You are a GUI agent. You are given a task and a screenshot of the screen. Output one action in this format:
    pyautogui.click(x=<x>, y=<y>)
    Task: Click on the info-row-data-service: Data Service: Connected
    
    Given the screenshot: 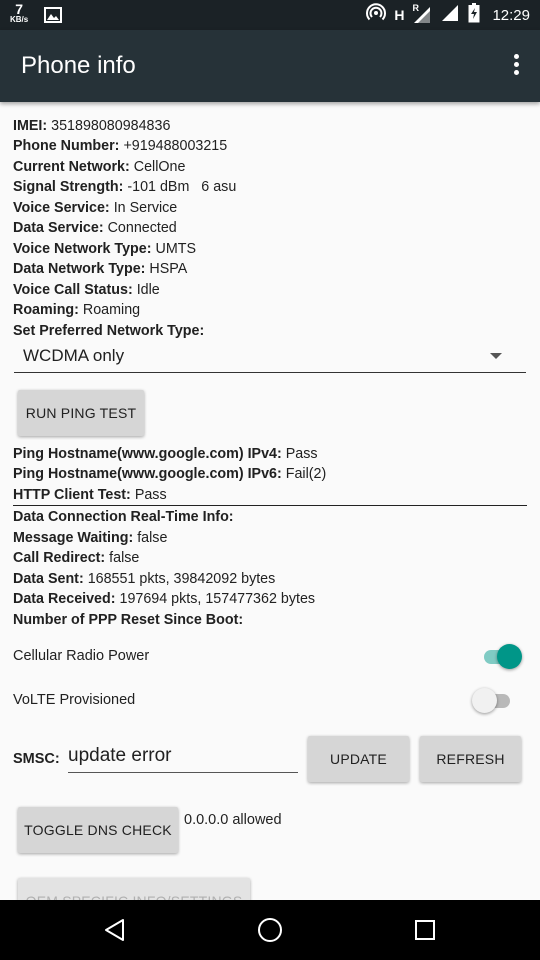 What is the action you would take?
    pyautogui.click(x=95, y=228)
    